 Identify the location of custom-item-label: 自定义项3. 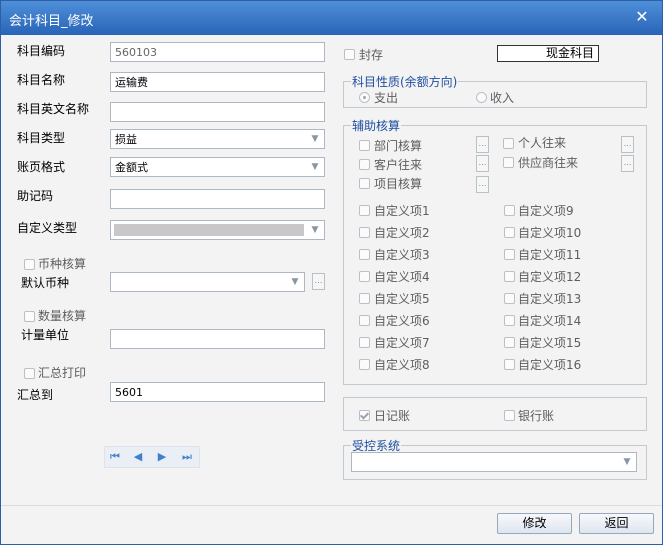
(402, 255).